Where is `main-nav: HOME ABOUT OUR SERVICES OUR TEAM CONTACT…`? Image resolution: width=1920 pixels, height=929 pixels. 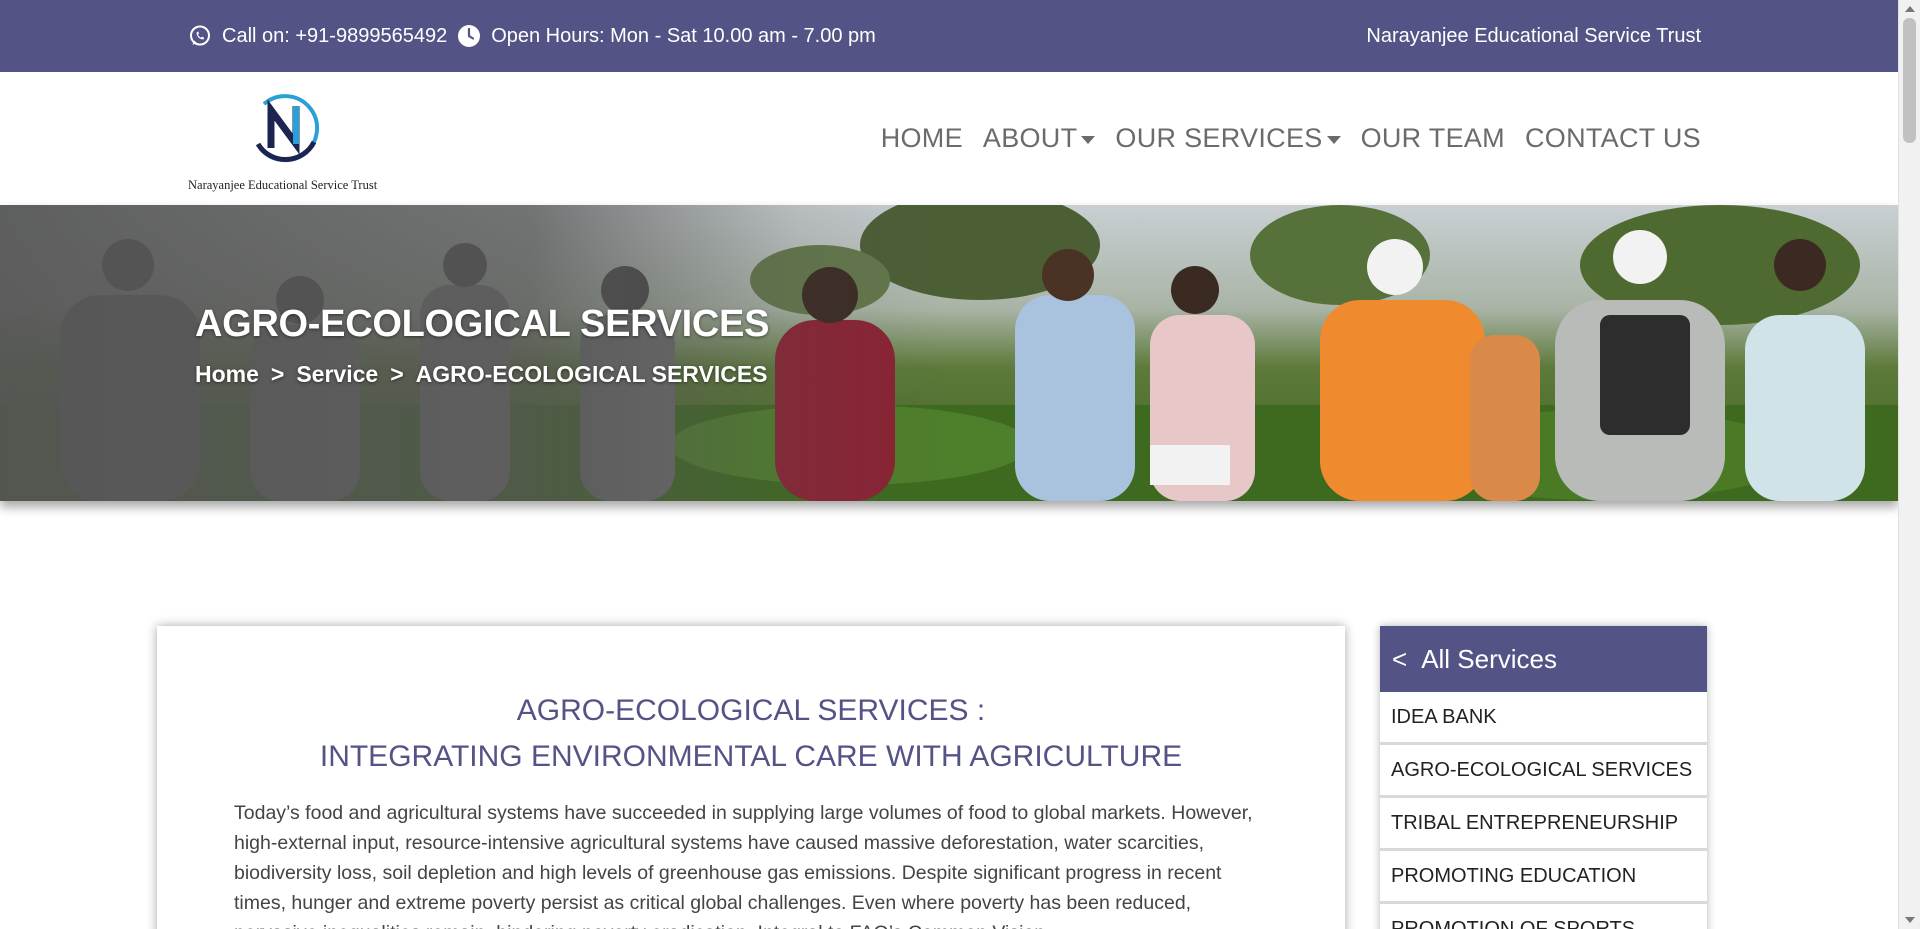
main-nav: HOME ABOUT OUR SERVICES OUR TEAM CONTACT… is located at coordinates (1281, 138).